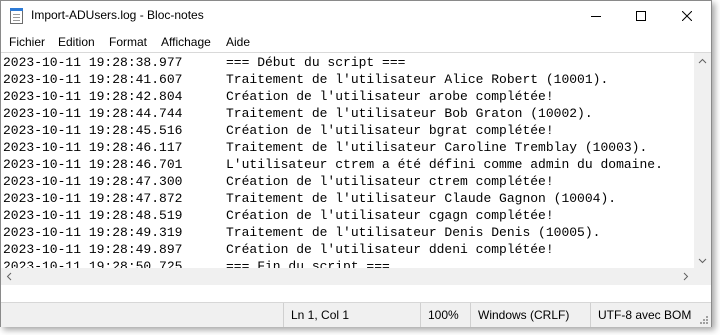 Image resolution: width=720 pixels, height=335 pixels. I want to click on scroll-left-icon, so click(9, 276).